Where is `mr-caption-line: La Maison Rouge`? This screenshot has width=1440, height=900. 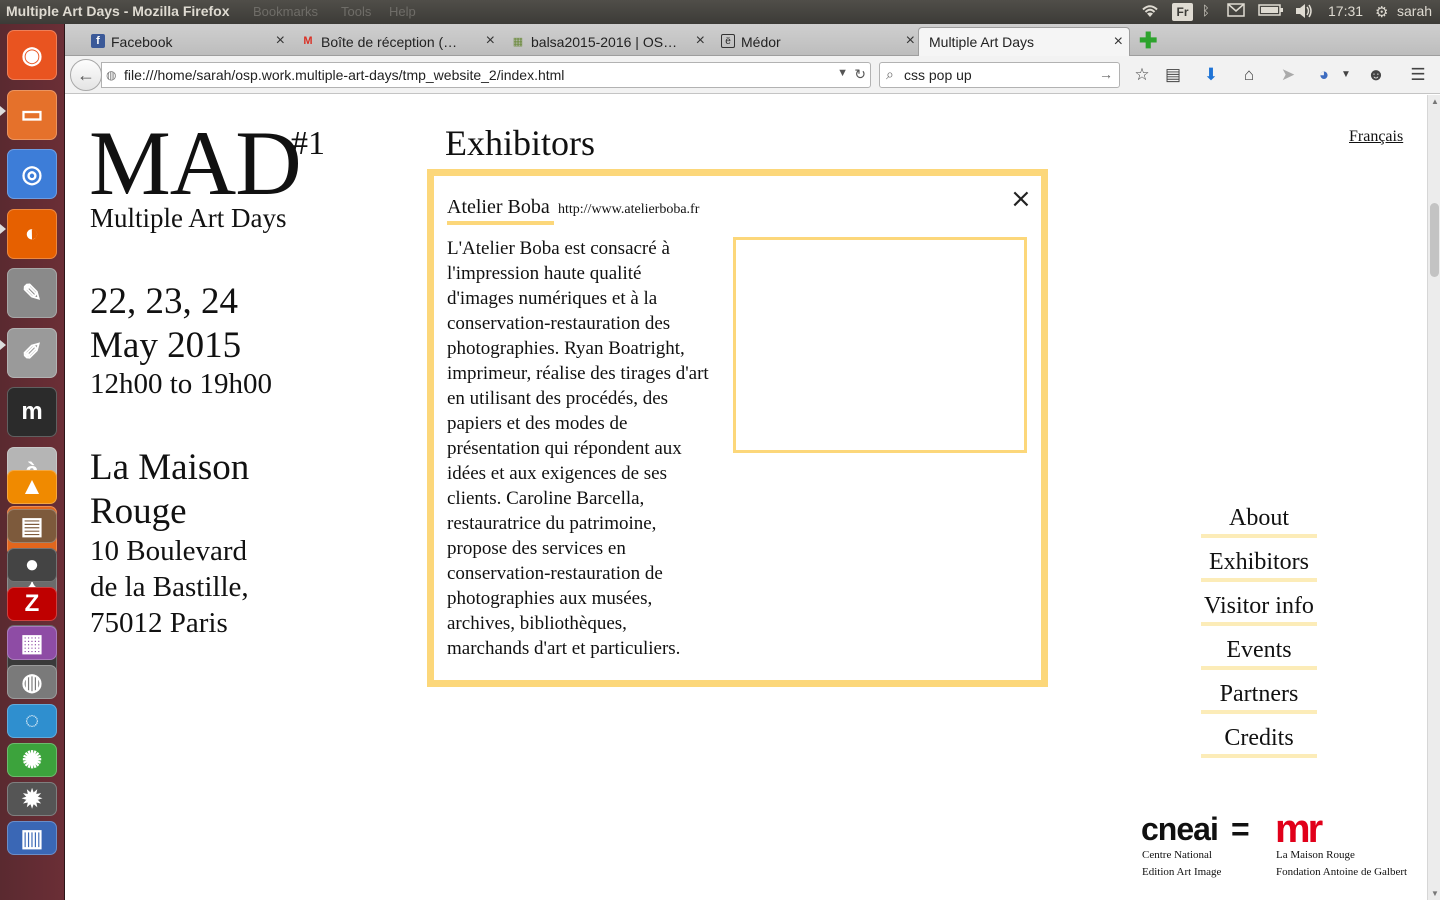 mr-caption-line: La Maison Rouge is located at coordinates (1315, 855).